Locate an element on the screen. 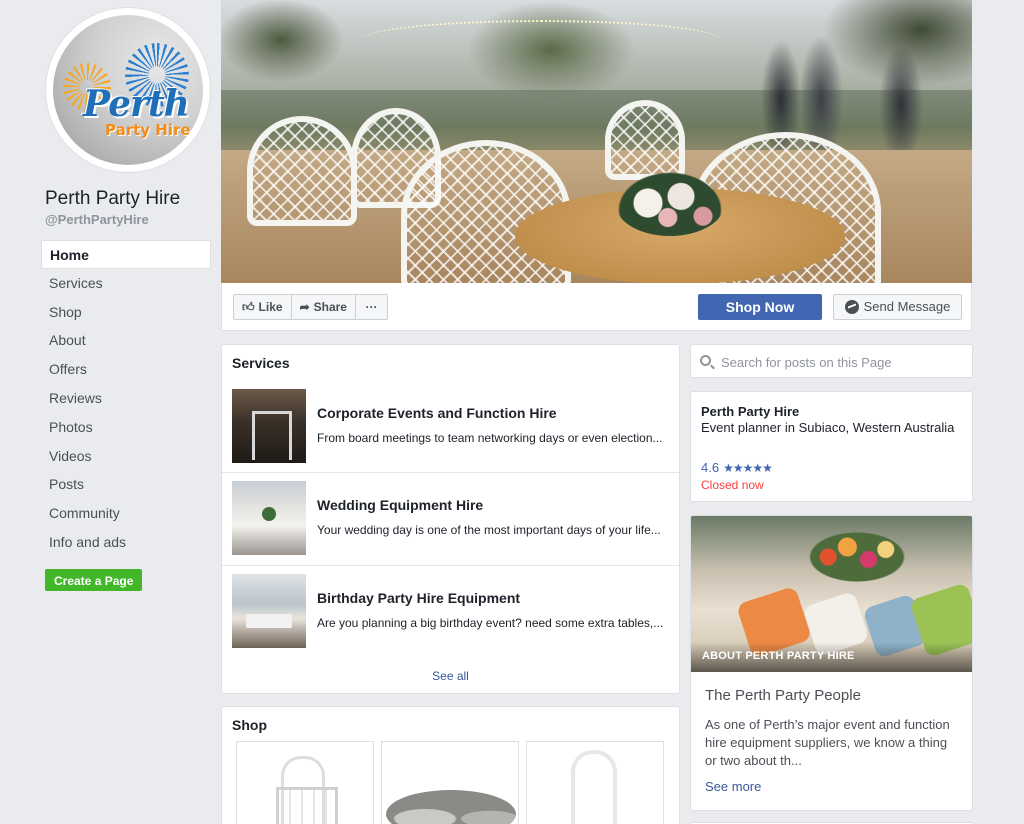 The image size is (1024, 824). create-page-button: Create a Page is located at coordinates (94, 580).